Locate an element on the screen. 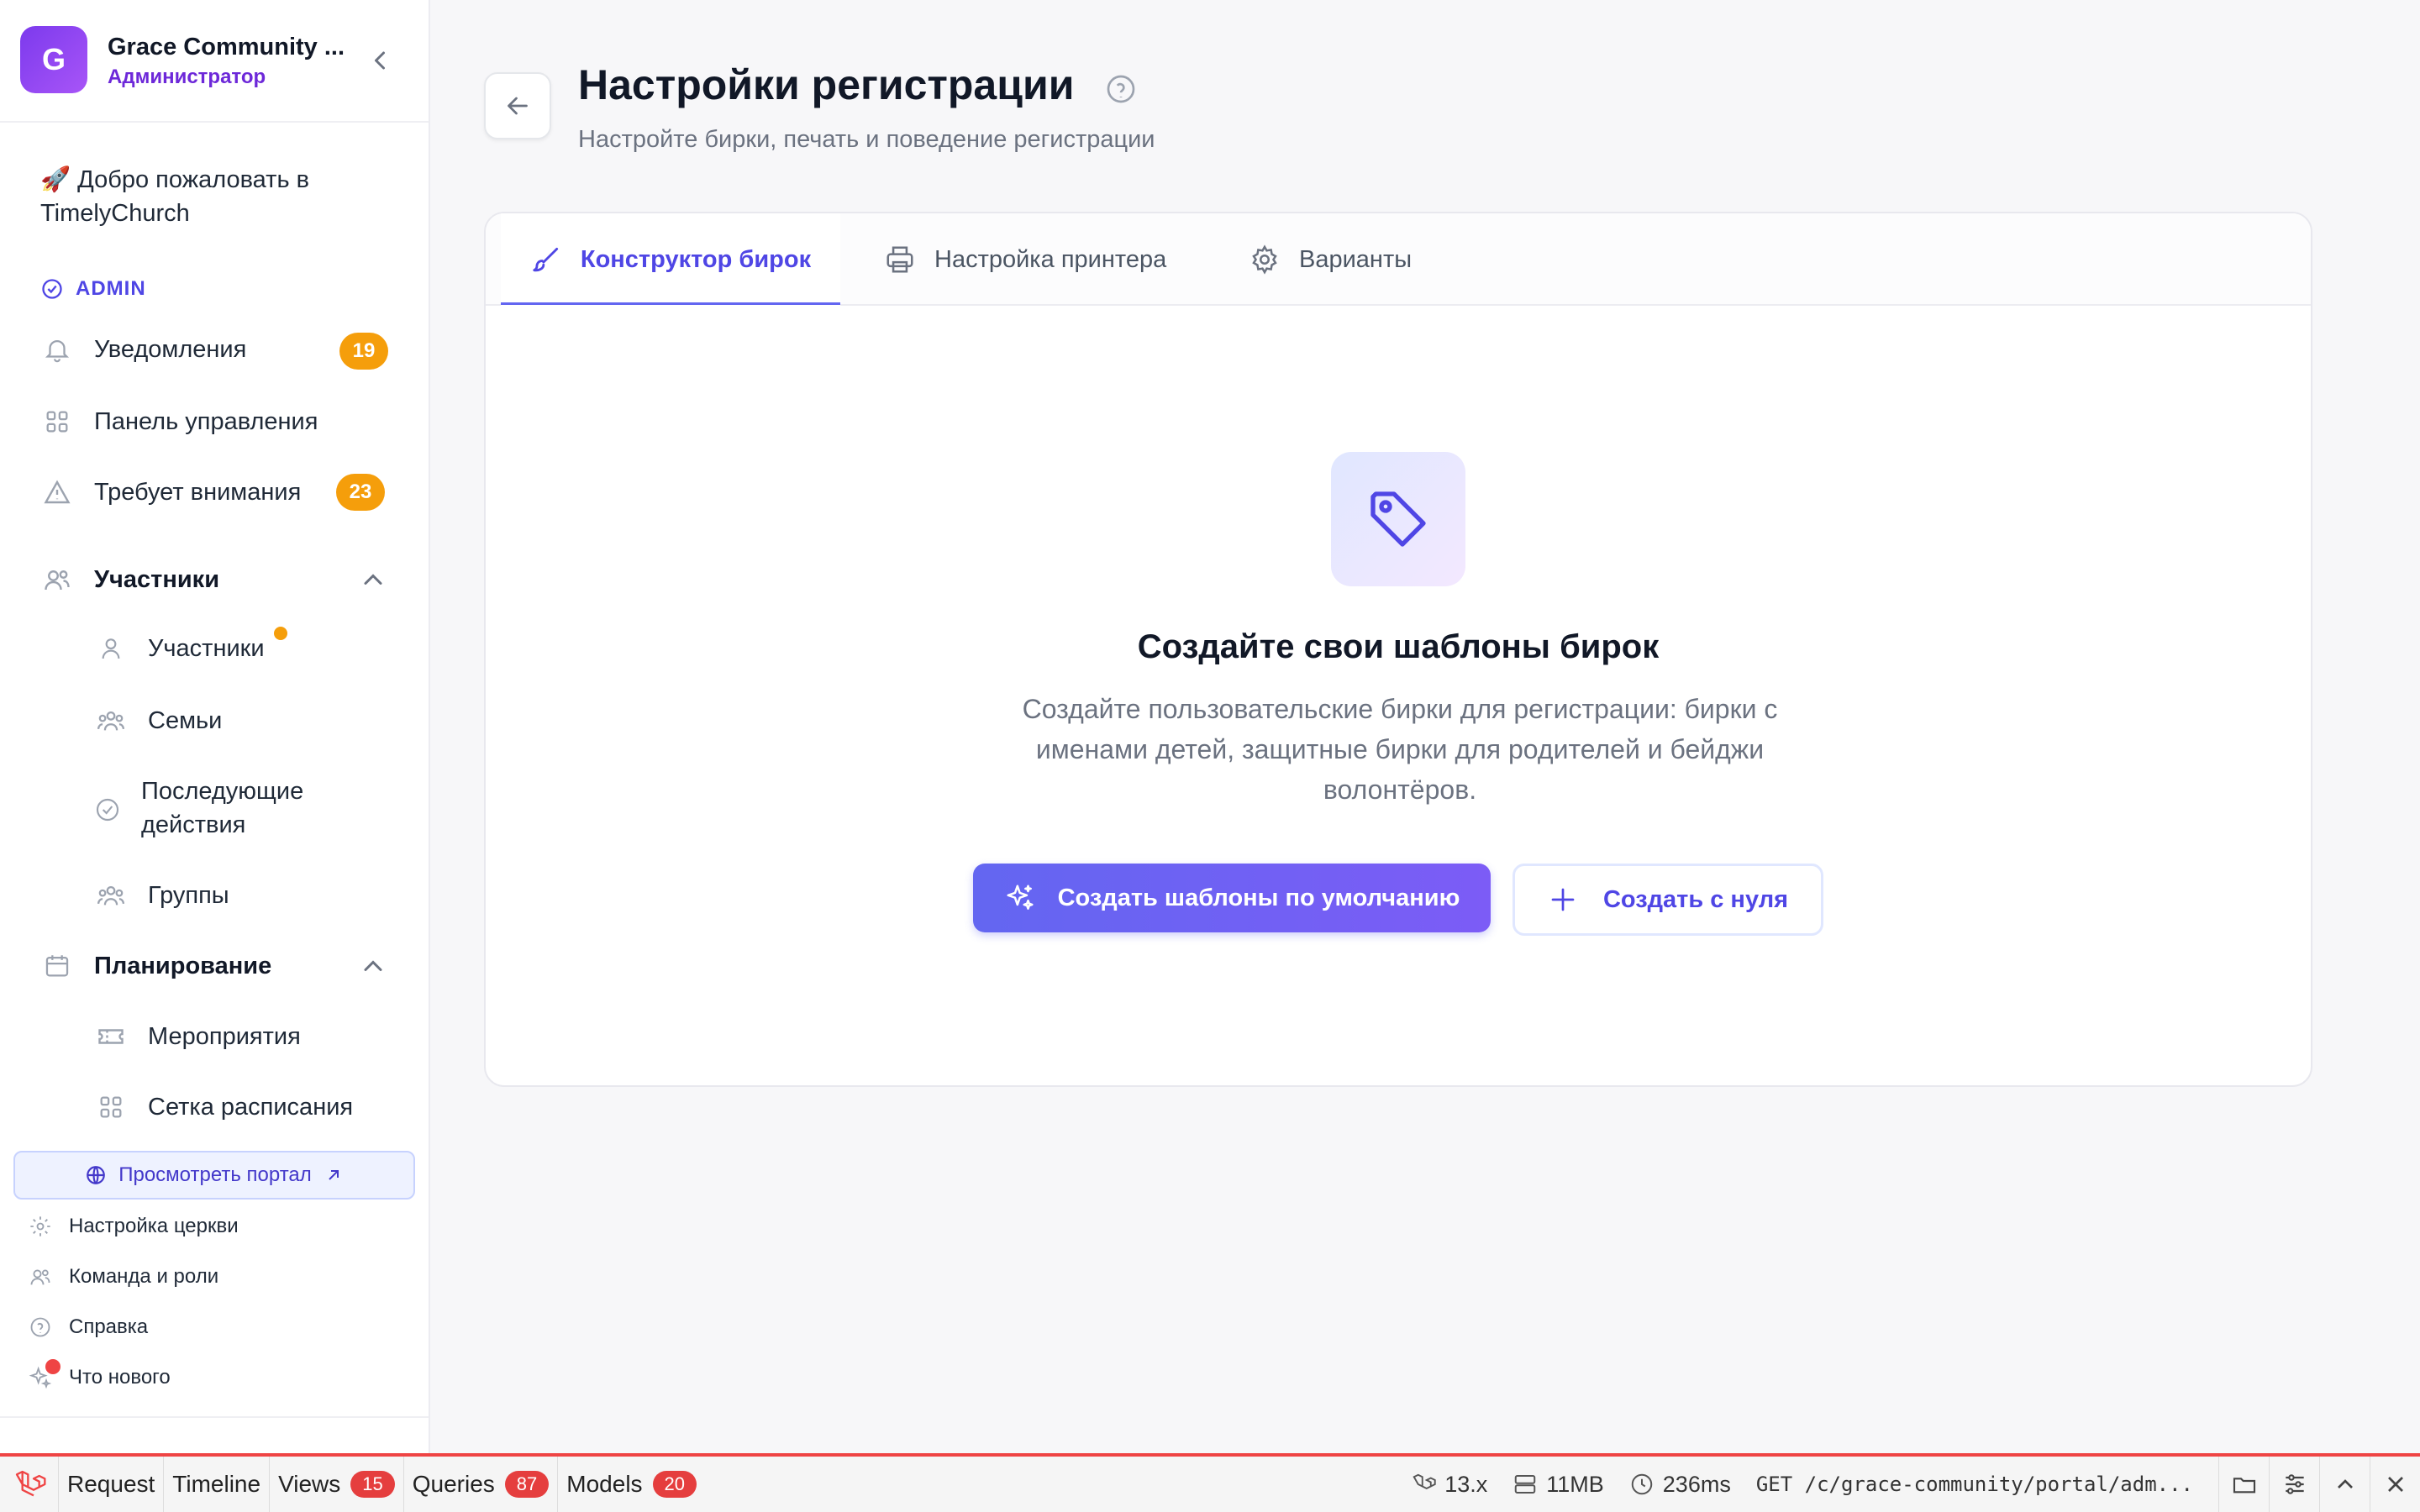 This screenshot has width=2420, height=1512. views-count-badge: 15 is located at coordinates (372, 1484).